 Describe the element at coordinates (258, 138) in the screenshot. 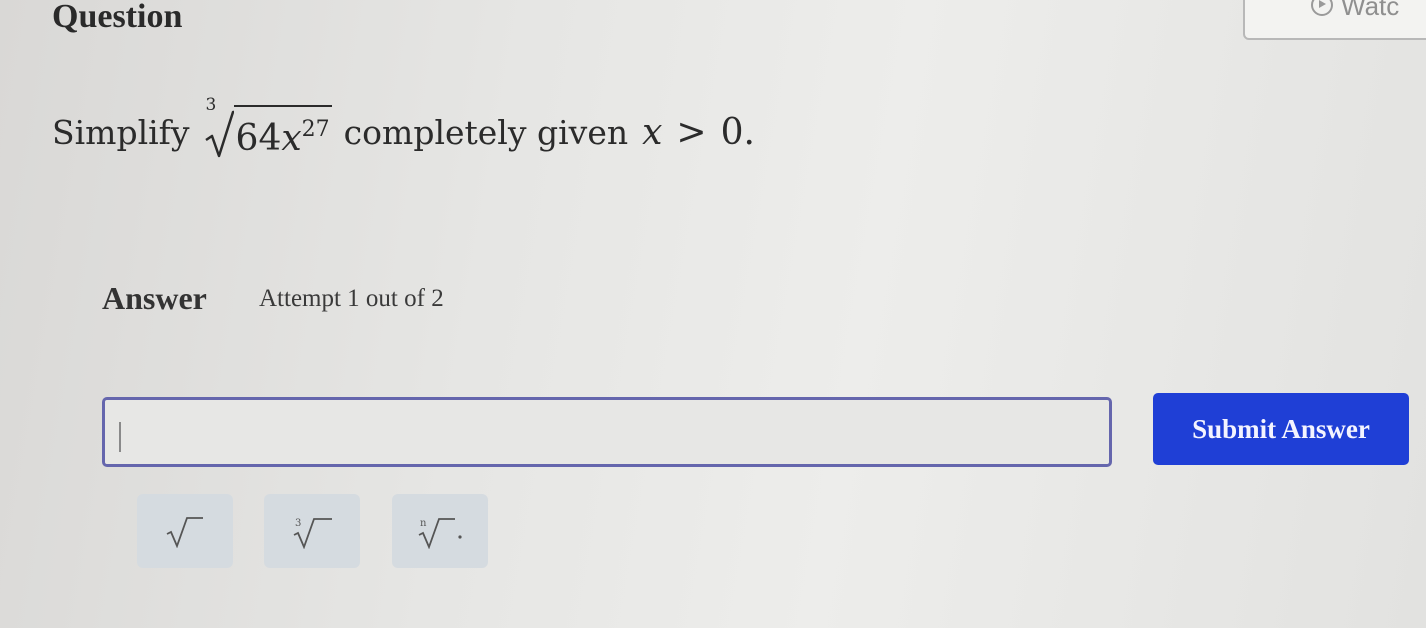

I see `radicand-coefficient: 64` at that location.